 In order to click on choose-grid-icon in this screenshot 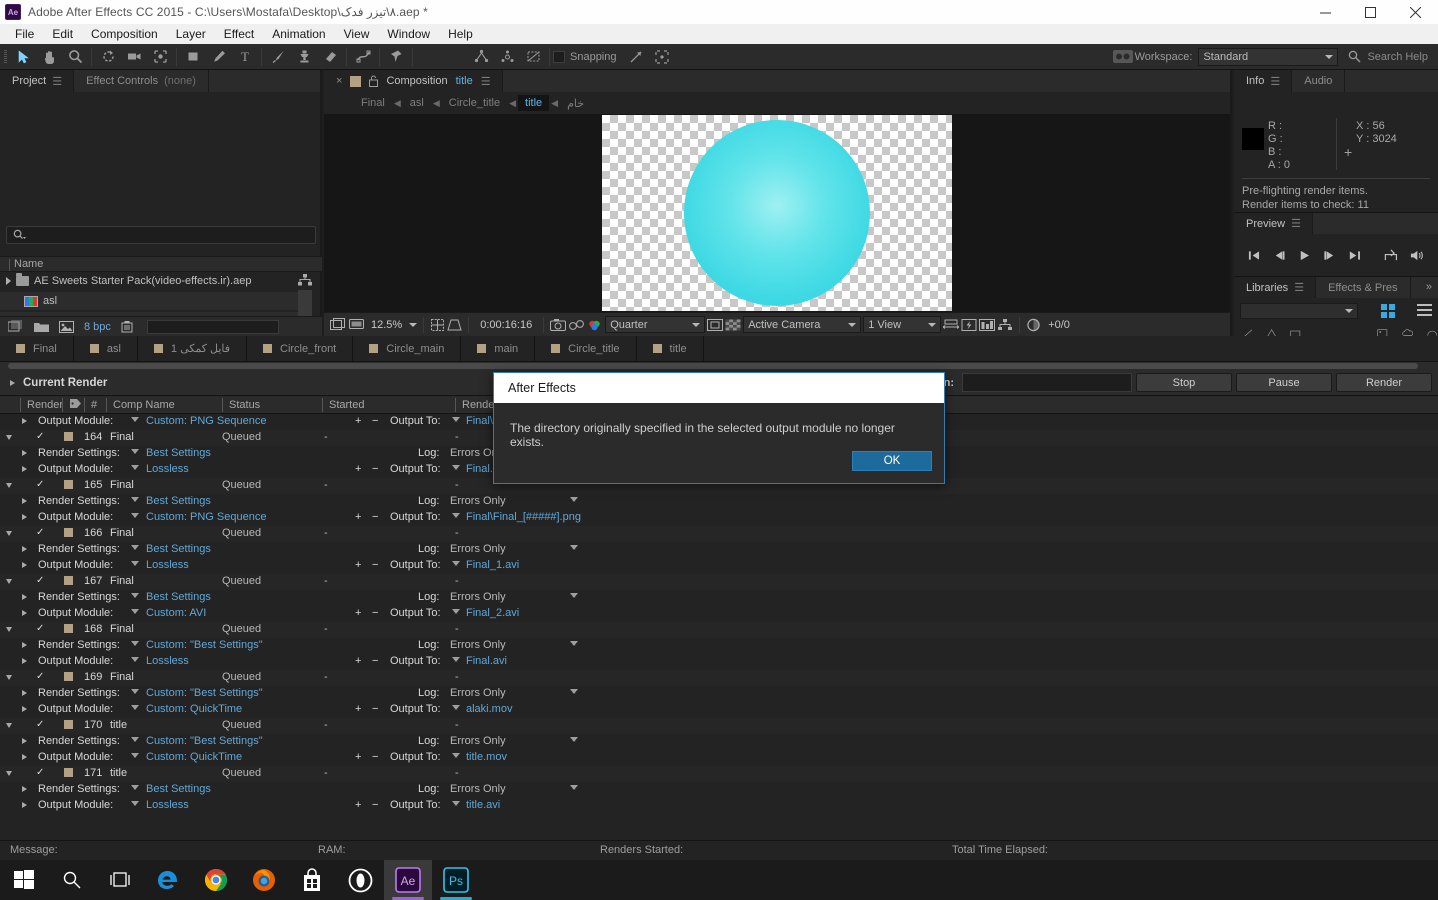, I will do `click(437, 325)`.